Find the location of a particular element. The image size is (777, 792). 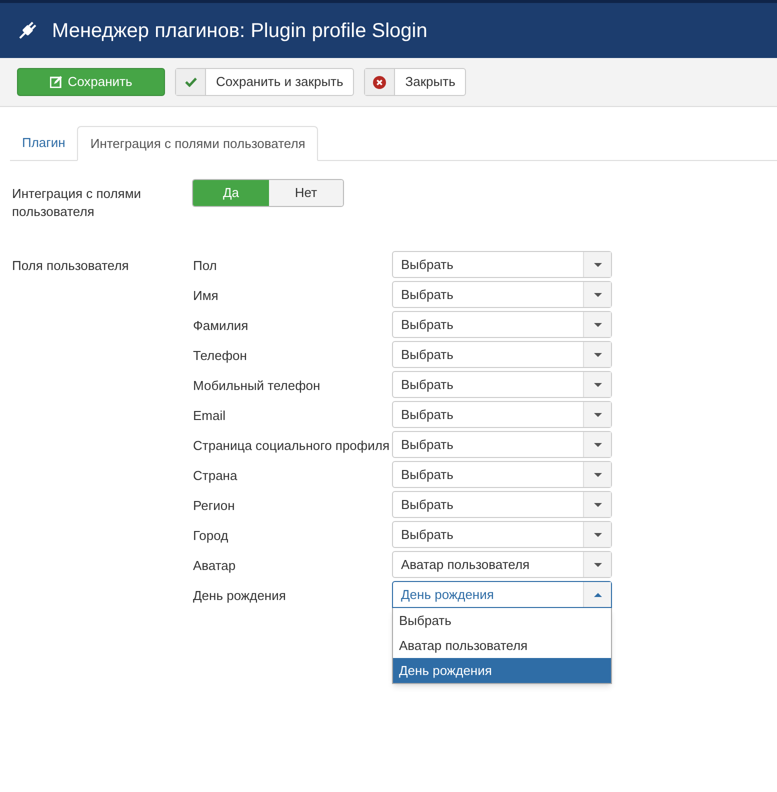

toggle-option: Нет is located at coordinates (306, 193).